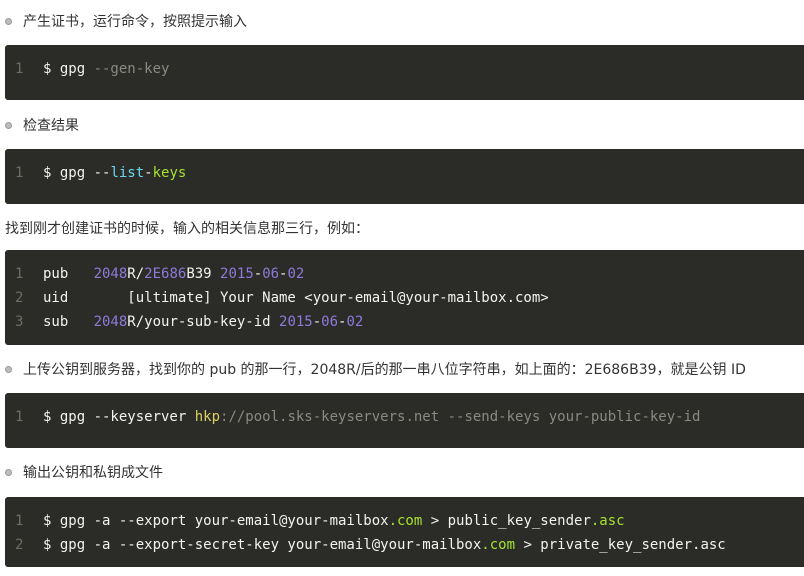  I want to click on paragraph-find-info: 找到刚才创建证书的时候，输入的相关信息那三行，例如：, so click(187, 228).